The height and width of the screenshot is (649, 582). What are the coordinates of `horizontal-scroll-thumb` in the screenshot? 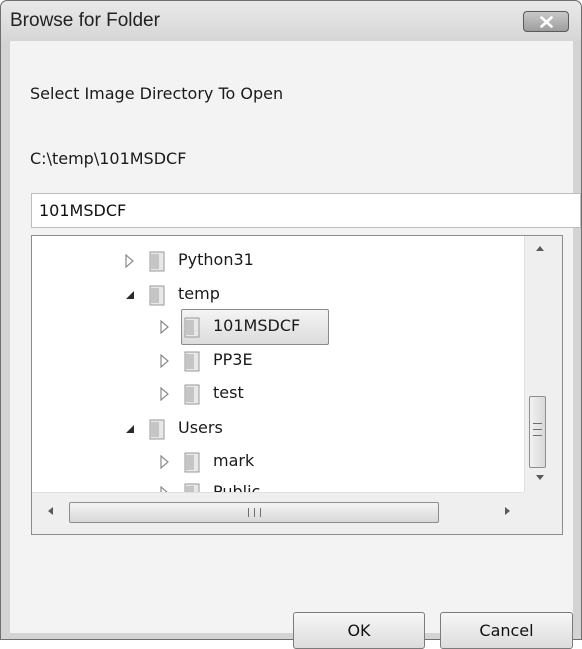 It's located at (254, 512).